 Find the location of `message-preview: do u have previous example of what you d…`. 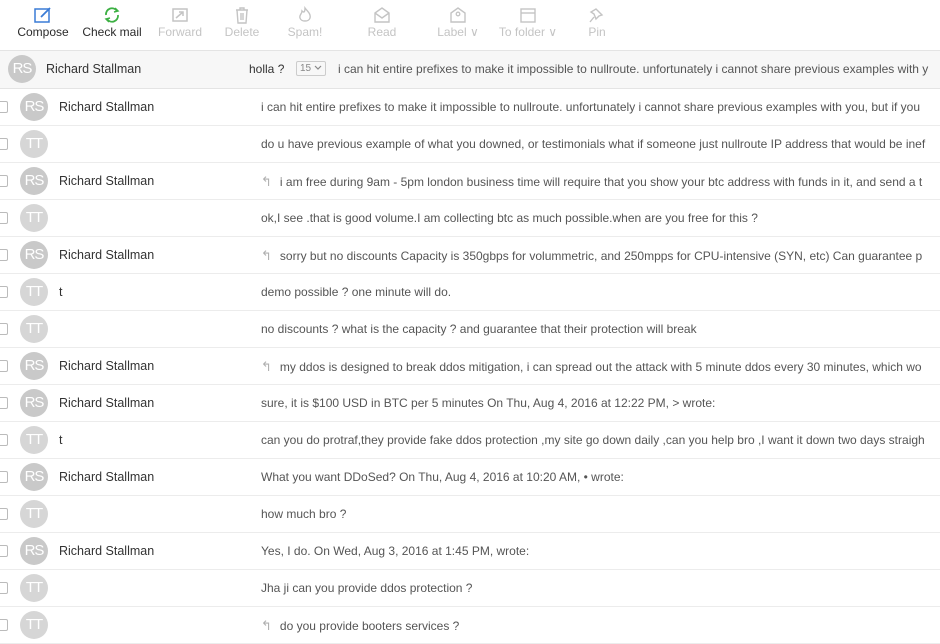

message-preview: do u have previous example of what you d… is located at coordinates (593, 144).